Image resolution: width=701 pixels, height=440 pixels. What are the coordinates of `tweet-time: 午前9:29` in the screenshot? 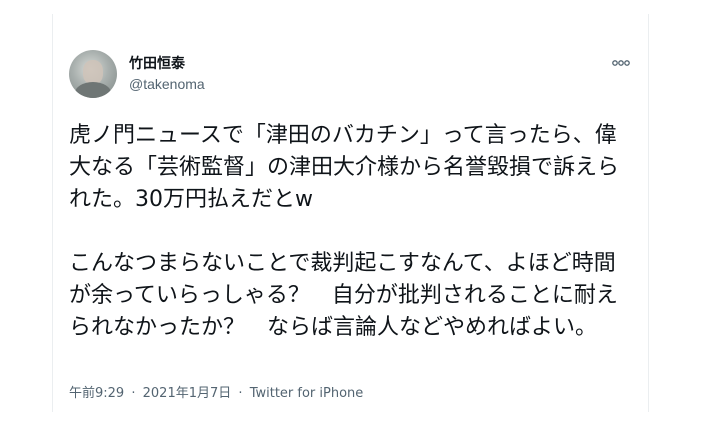 It's located at (96, 393).